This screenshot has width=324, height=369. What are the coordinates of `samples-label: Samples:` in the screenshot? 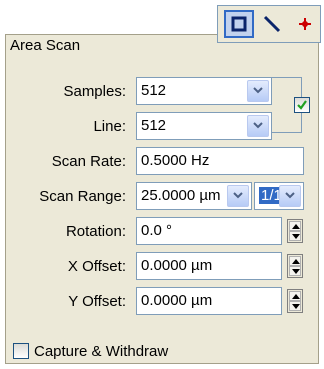 It's located at (94, 91).